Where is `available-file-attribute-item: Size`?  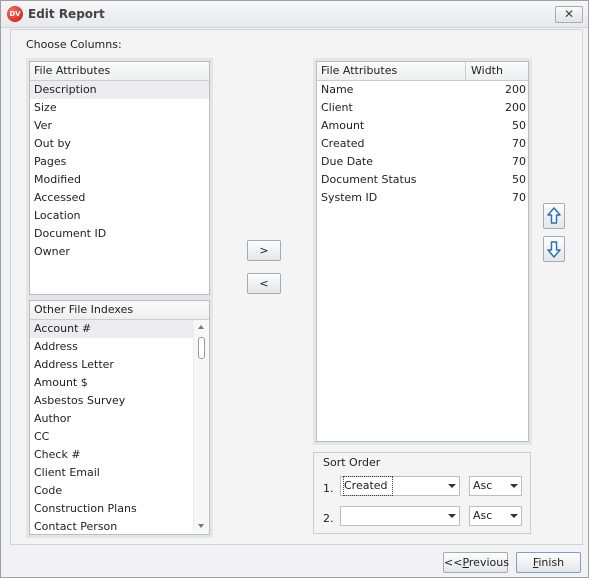 available-file-attribute-item: Size is located at coordinates (119, 108).